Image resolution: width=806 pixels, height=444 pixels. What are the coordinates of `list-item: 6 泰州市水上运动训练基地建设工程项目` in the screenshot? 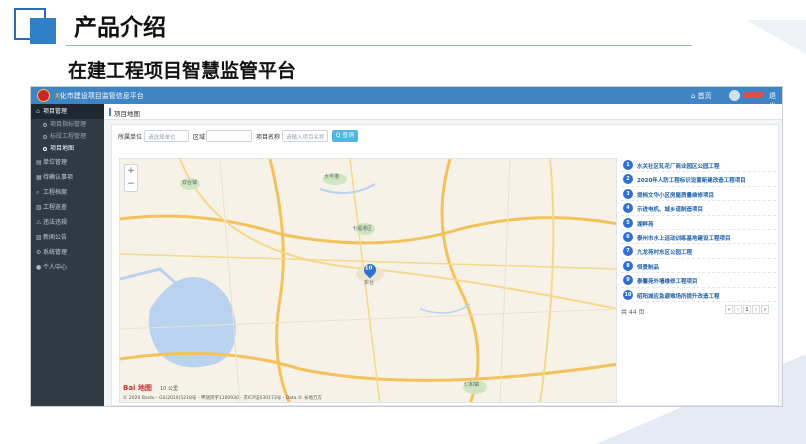 It's located at (698, 237).